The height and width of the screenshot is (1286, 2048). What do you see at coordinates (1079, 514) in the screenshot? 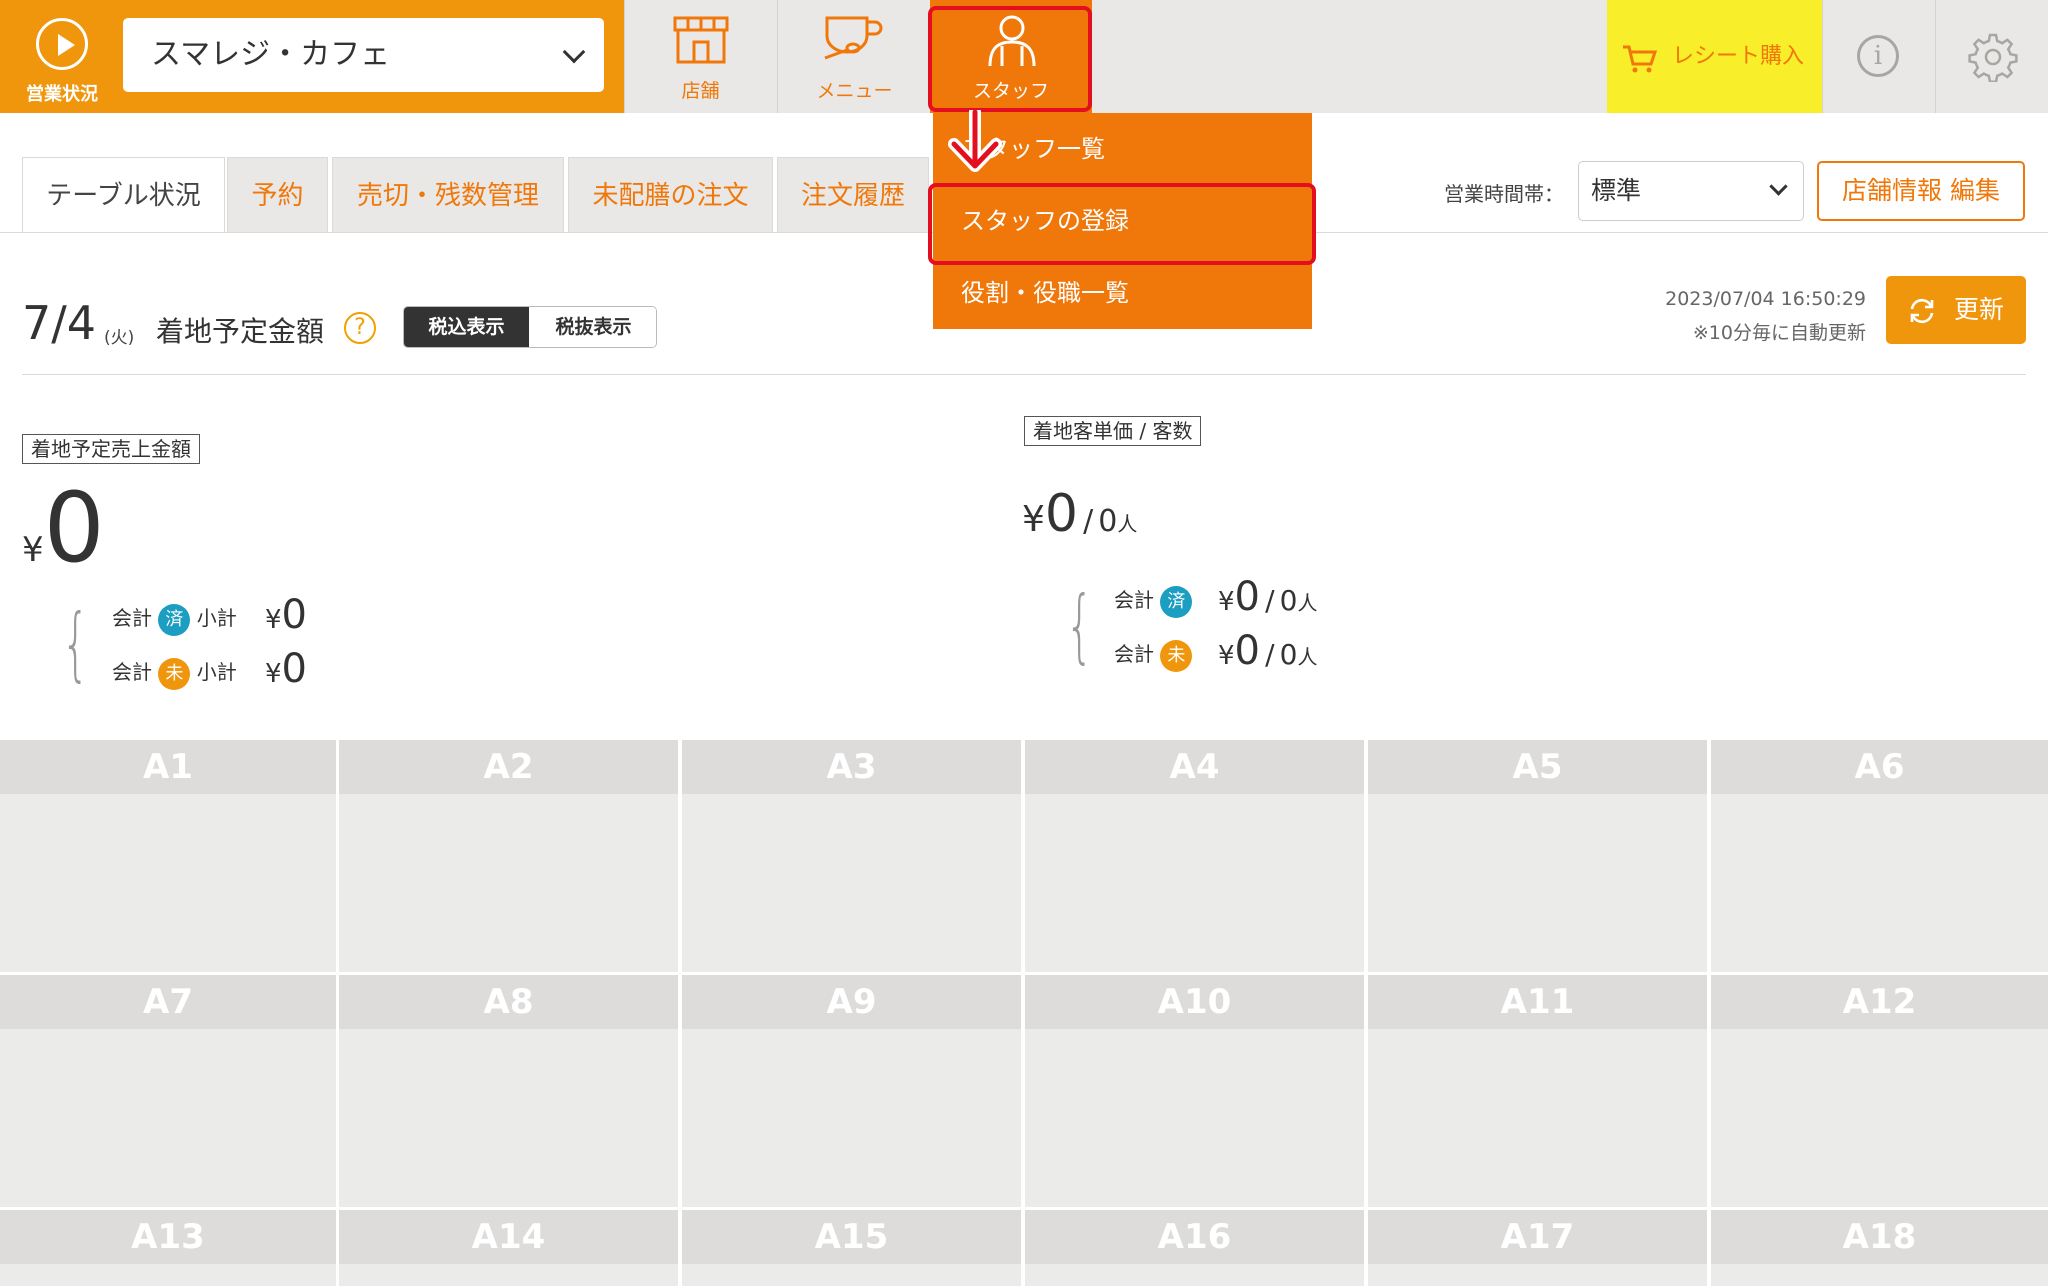
I see `unit-price-customers-amount: ¥0 / 0人` at bounding box center [1079, 514].